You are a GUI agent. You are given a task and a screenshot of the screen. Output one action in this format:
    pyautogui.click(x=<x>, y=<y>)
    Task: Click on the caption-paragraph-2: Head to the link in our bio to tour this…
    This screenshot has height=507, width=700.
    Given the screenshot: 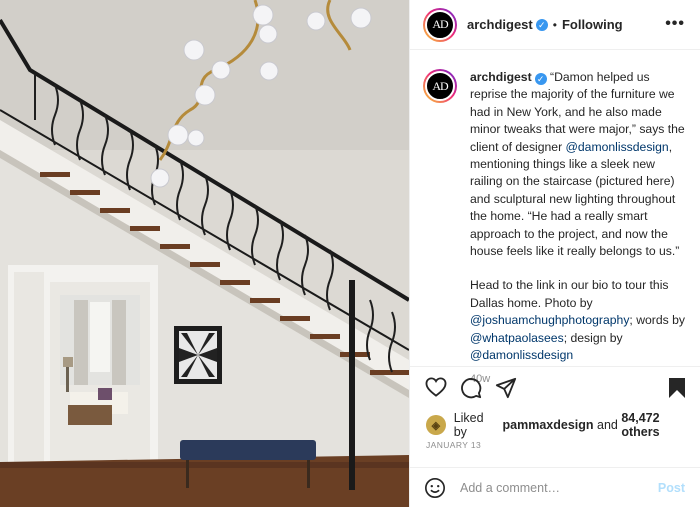 What is the action you would take?
    pyautogui.click(x=577, y=320)
    